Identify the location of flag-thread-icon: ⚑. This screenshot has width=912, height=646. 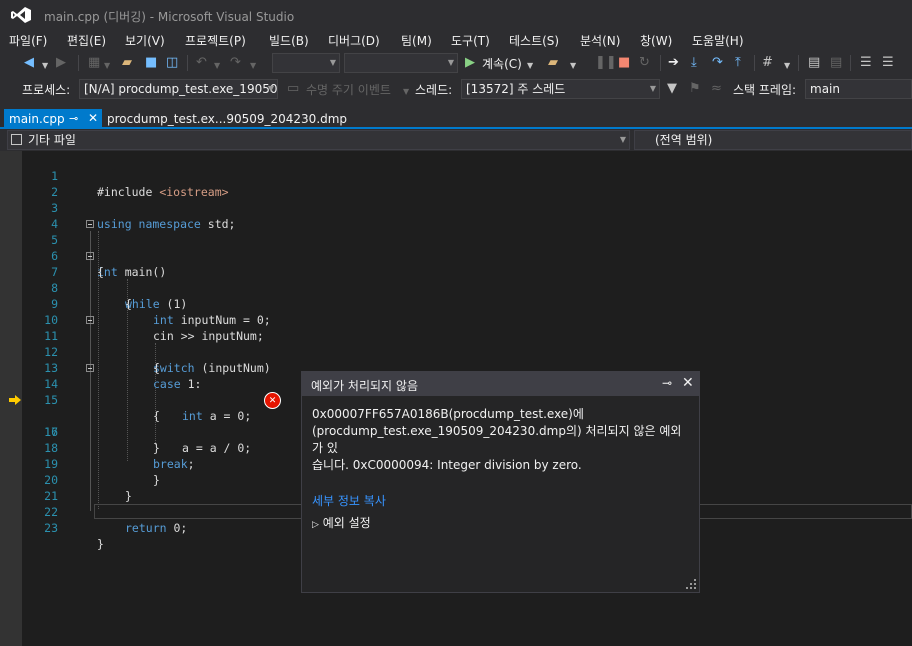
(695, 89).